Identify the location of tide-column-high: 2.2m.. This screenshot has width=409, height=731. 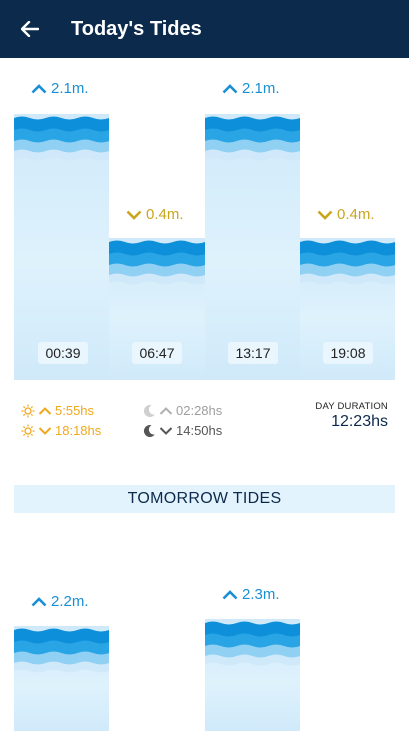
(61, 630).